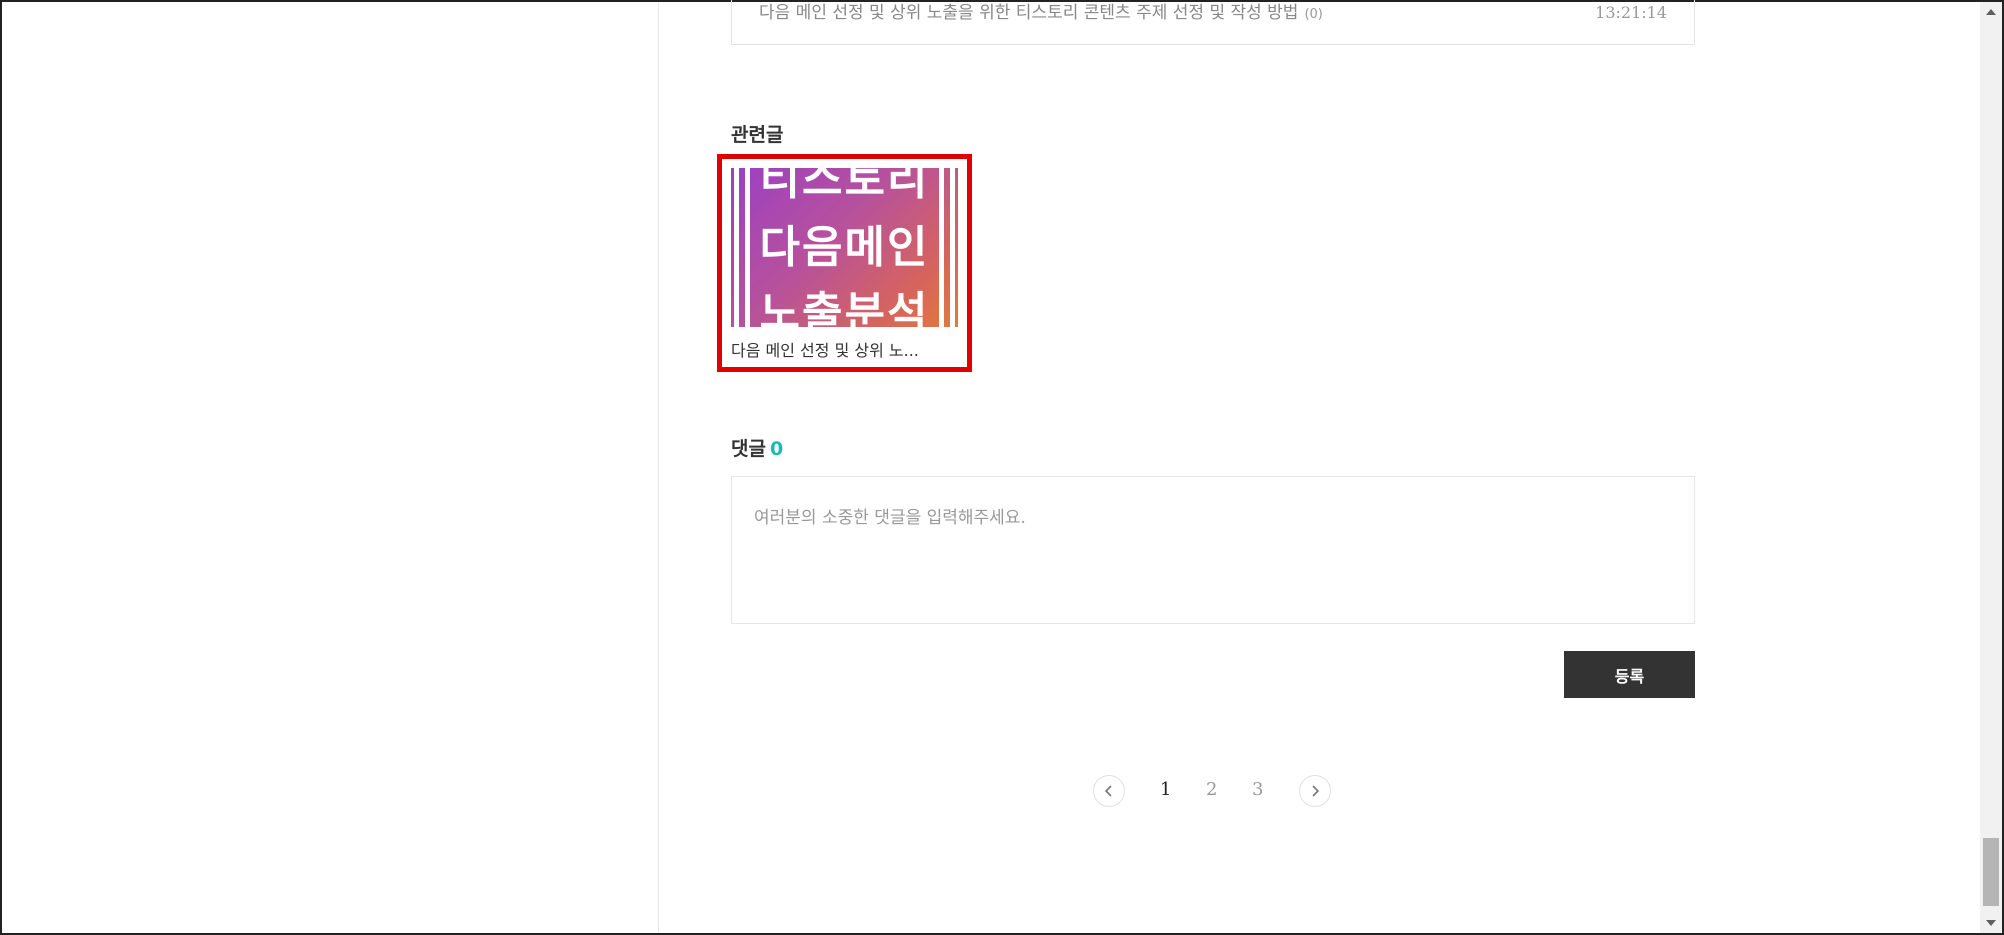 Image resolution: width=2004 pixels, height=935 pixels. I want to click on related-post-thumbnail: 티스토리 다음메인 노출분석, so click(844, 247).